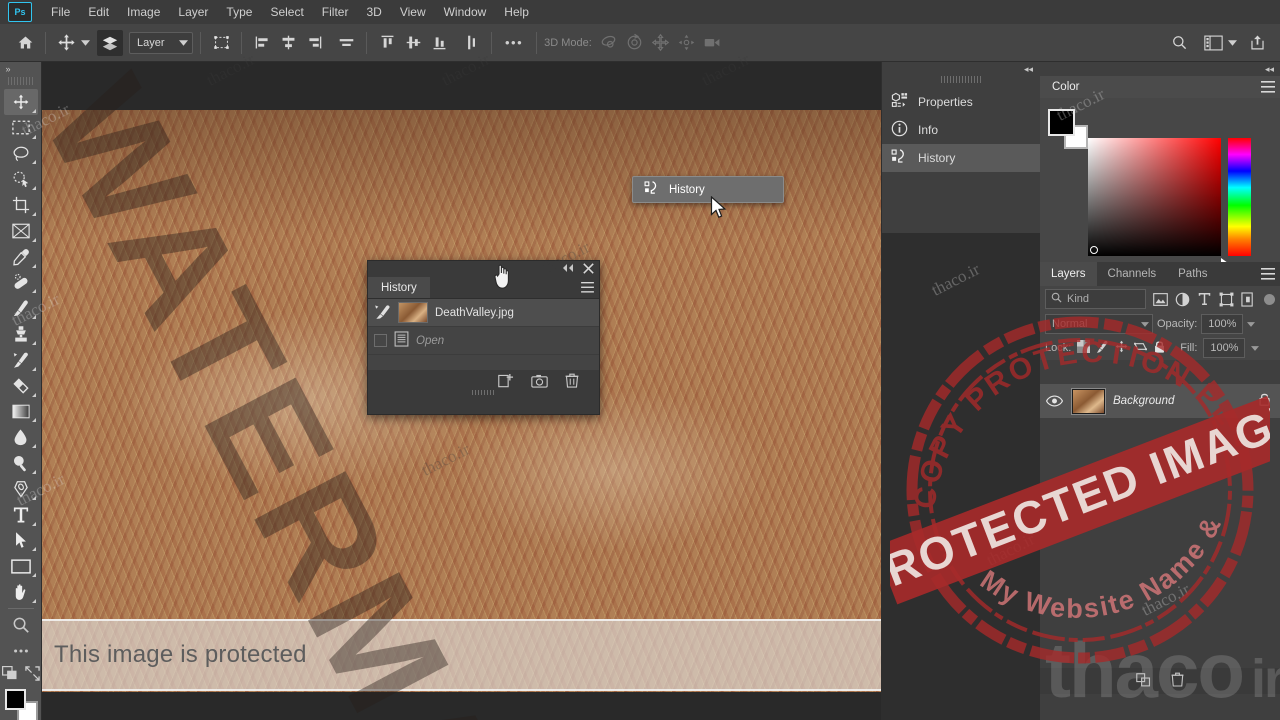 This screenshot has height=720, width=1280. I want to click on filter-pixel-icon, so click(1160, 299).